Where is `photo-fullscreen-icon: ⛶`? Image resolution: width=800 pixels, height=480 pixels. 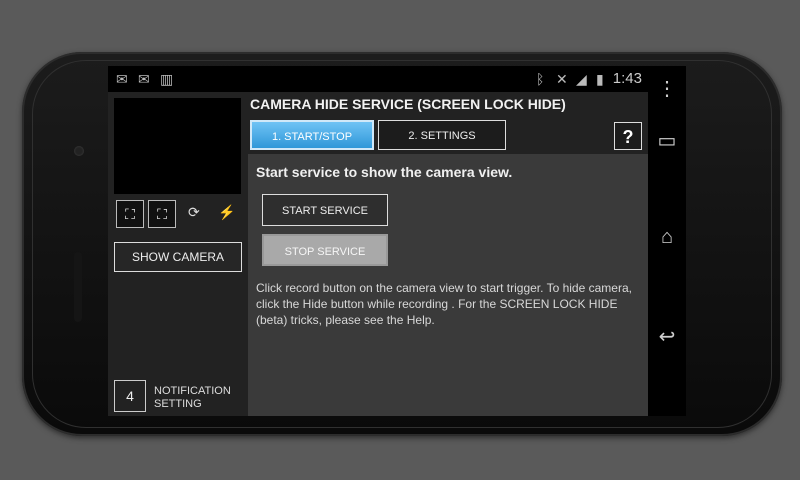
photo-fullscreen-icon: ⛶ is located at coordinates (130, 214).